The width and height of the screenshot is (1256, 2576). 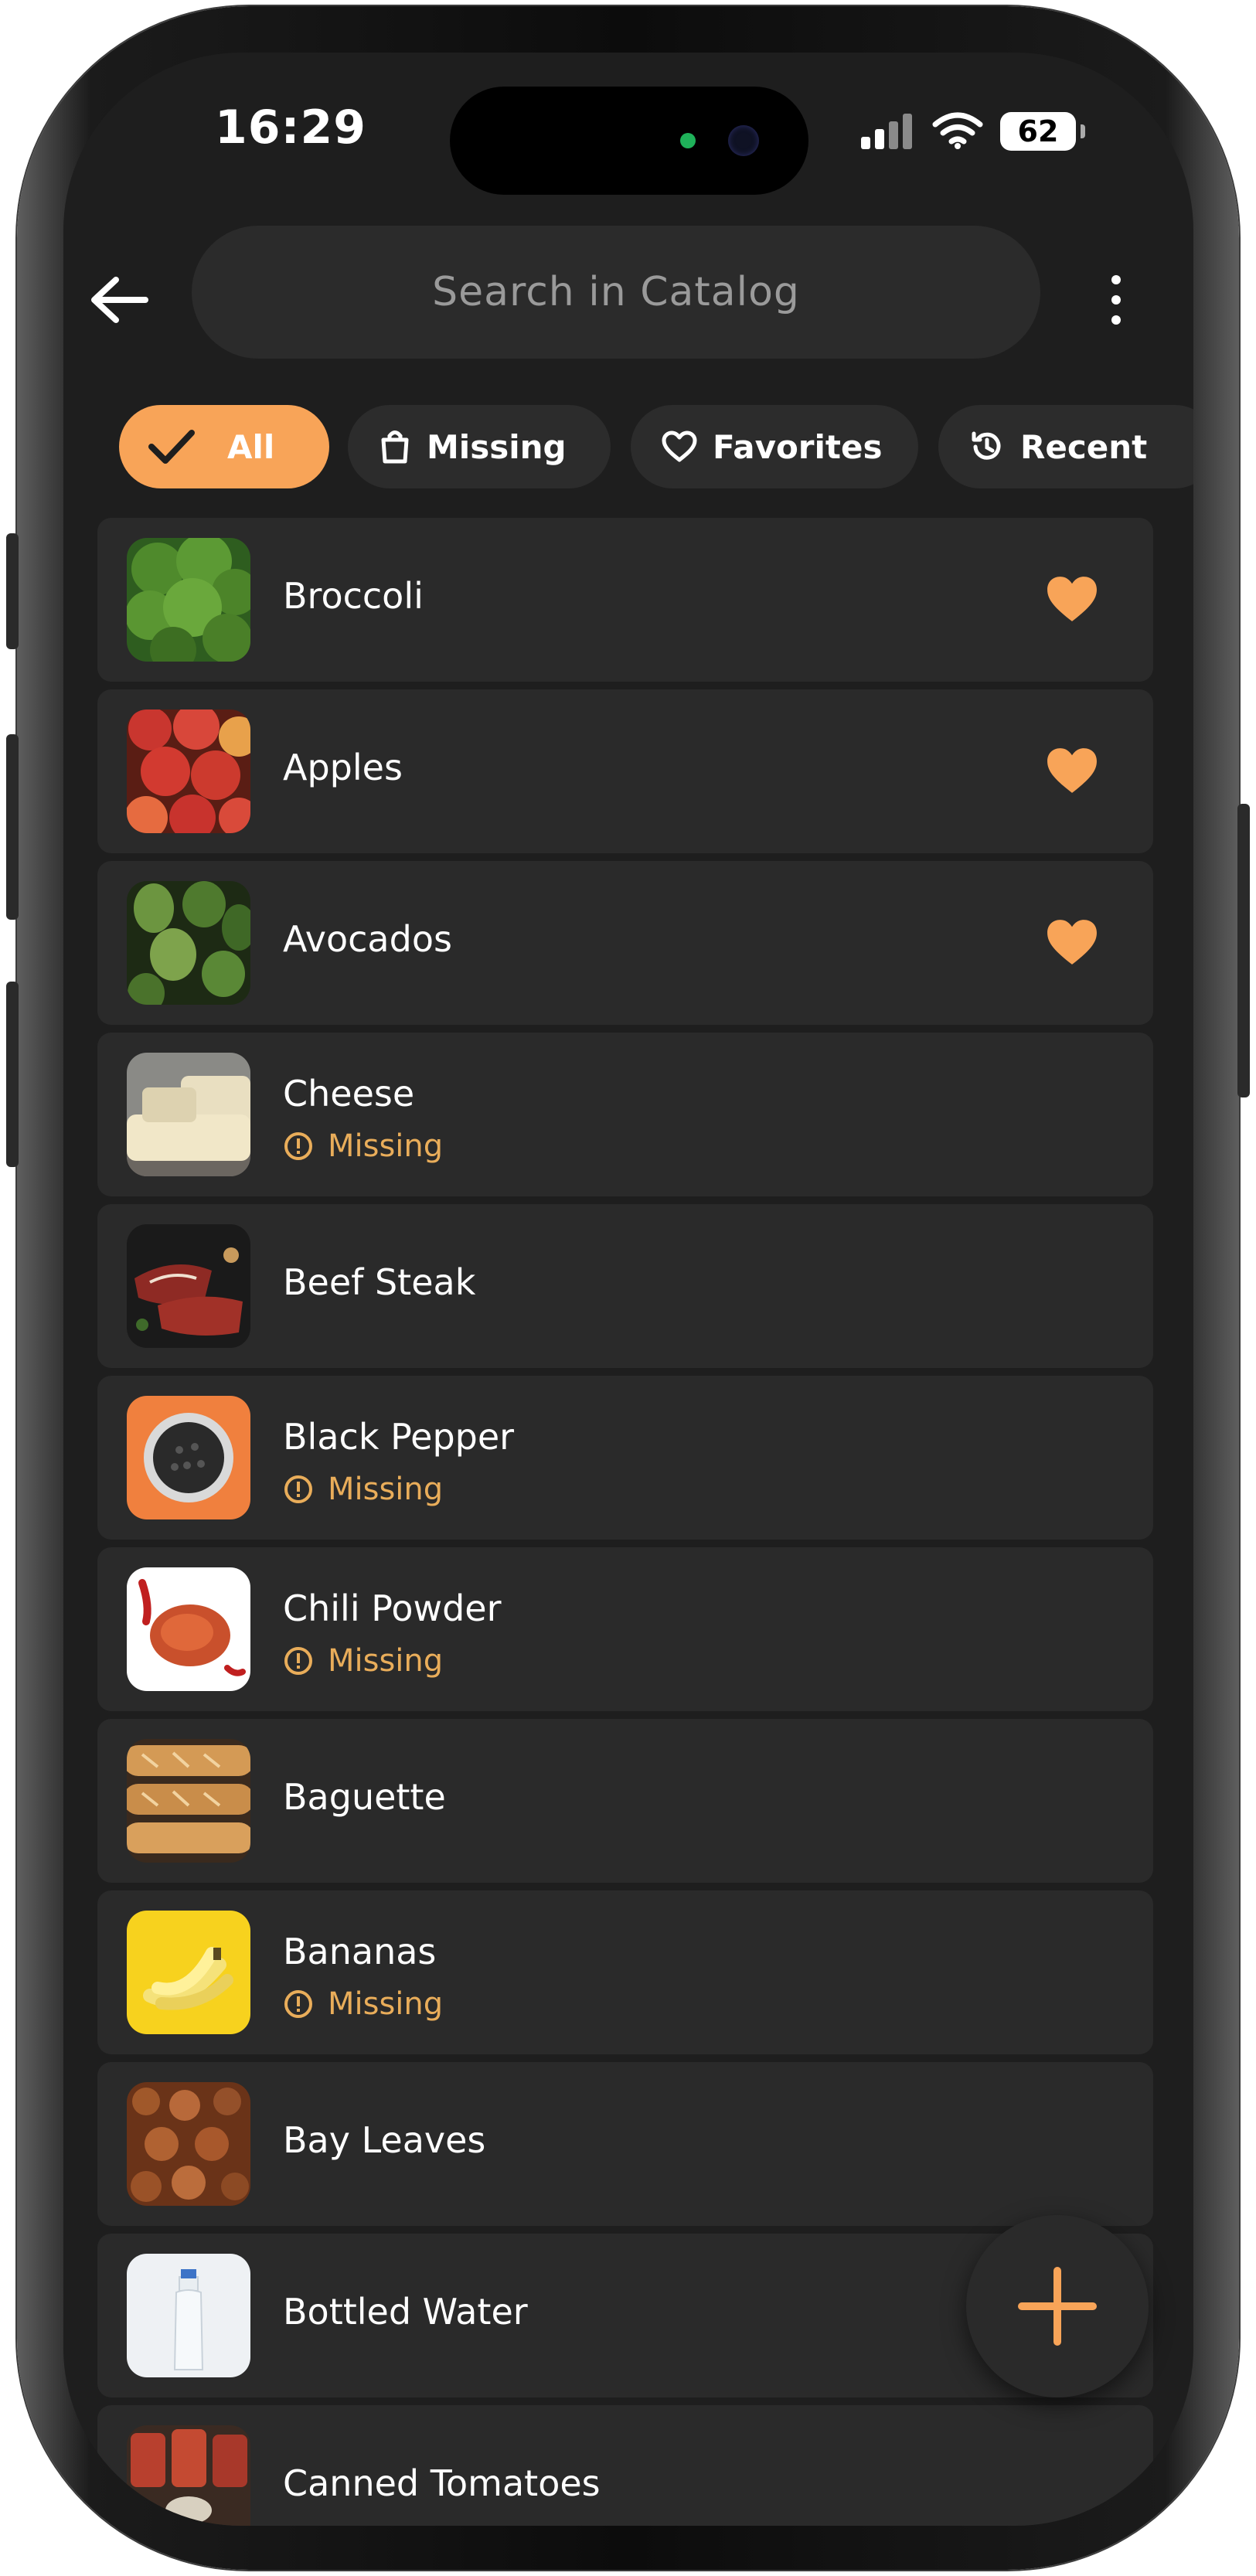 I want to click on filter-chip-favorites: Favorites, so click(x=774, y=447).